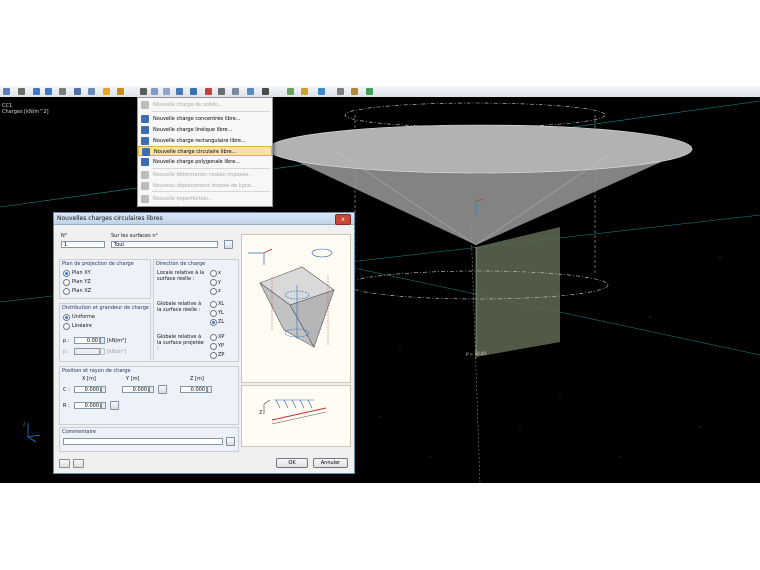 The height and width of the screenshot is (570, 760). Describe the element at coordinates (87, 405) in the screenshot. I see `r-input: 0.000` at that location.